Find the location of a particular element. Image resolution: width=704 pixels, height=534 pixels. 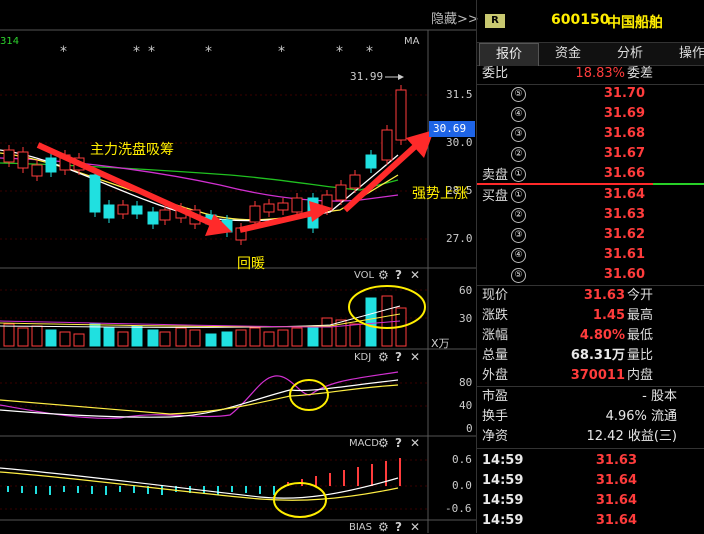

ma-label: MA is located at coordinates (412, 41).